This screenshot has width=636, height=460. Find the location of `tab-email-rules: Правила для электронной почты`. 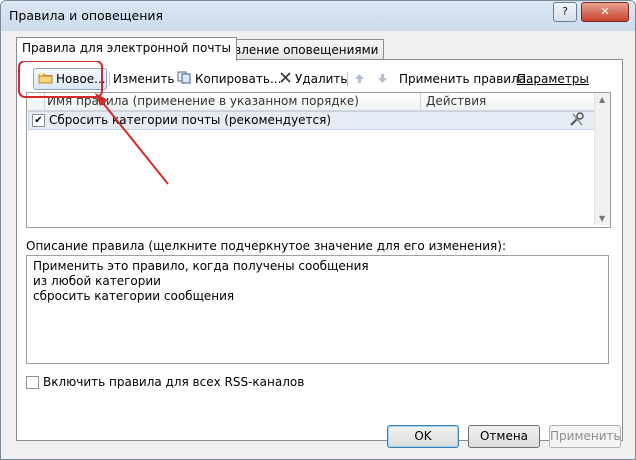

tab-email-rules: Правила для электронной почты is located at coordinates (126, 49).